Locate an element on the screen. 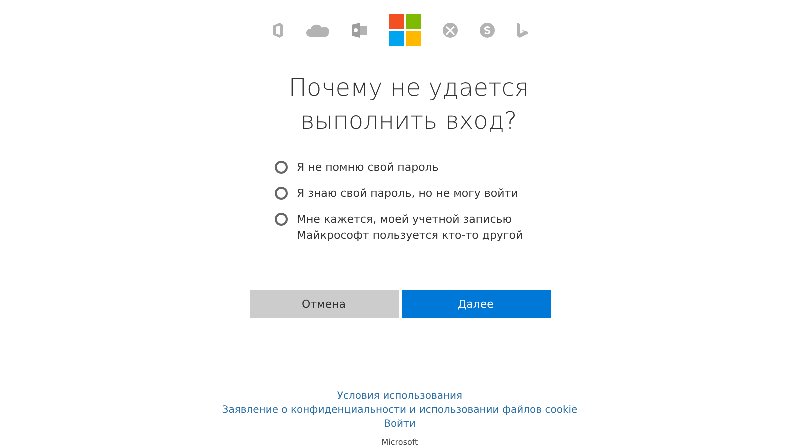 Image resolution: width=800 pixels, height=445 pixels. footer-link: Условия использования is located at coordinates (400, 397).